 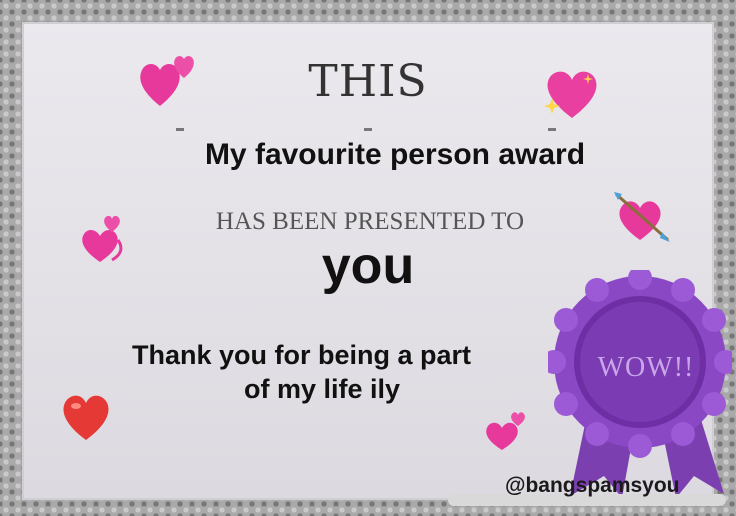 I want to click on award-title: My favourite person award, so click(x=395, y=154).